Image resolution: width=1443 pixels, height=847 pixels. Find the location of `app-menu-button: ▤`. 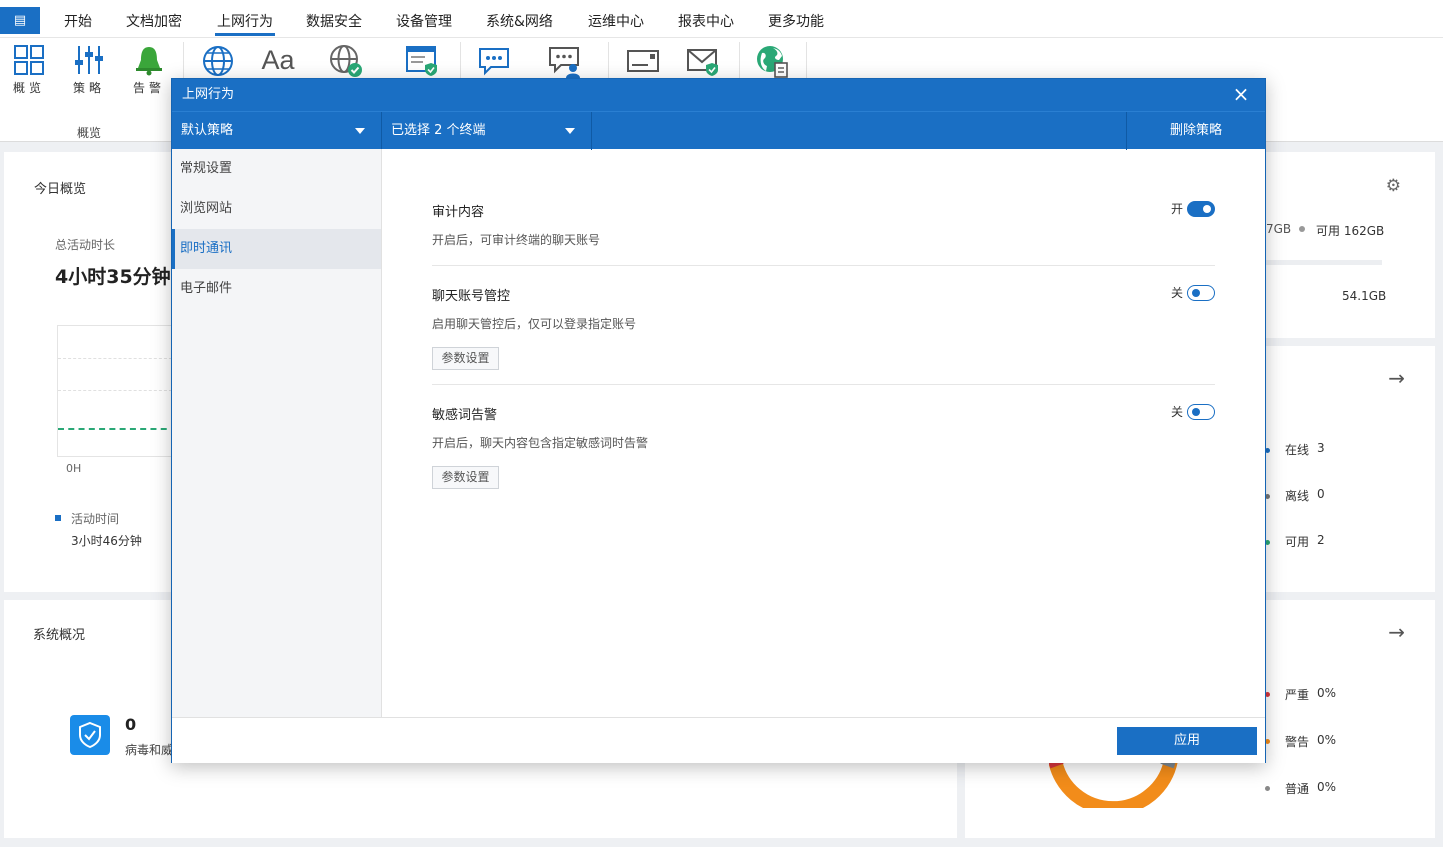

app-menu-button: ▤ is located at coordinates (20, 20).